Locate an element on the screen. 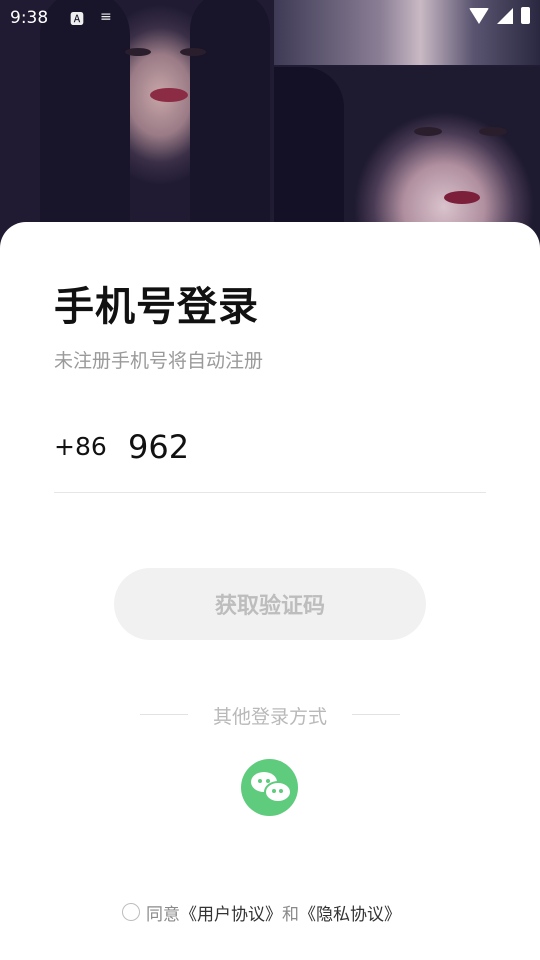  phone-input is located at coordinates (298, 447).